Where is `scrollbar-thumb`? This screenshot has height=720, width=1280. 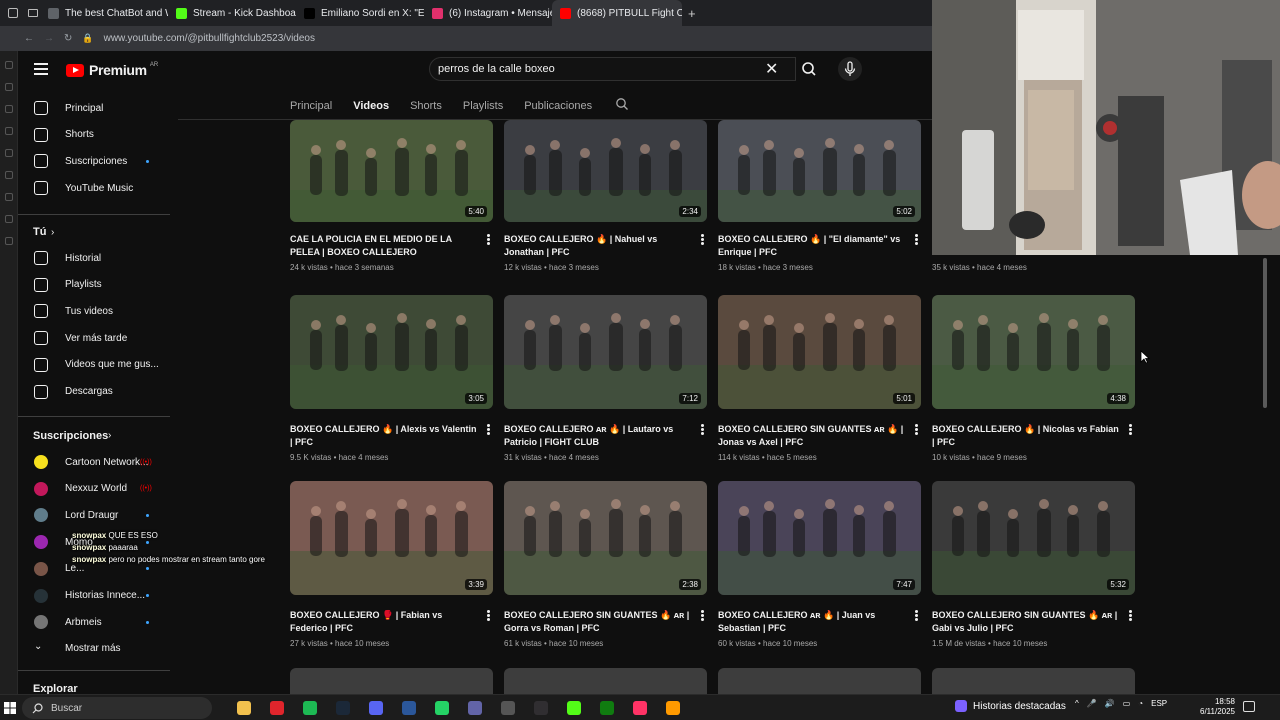
scrollbar-thumb is located at coordinates (1265, 333).